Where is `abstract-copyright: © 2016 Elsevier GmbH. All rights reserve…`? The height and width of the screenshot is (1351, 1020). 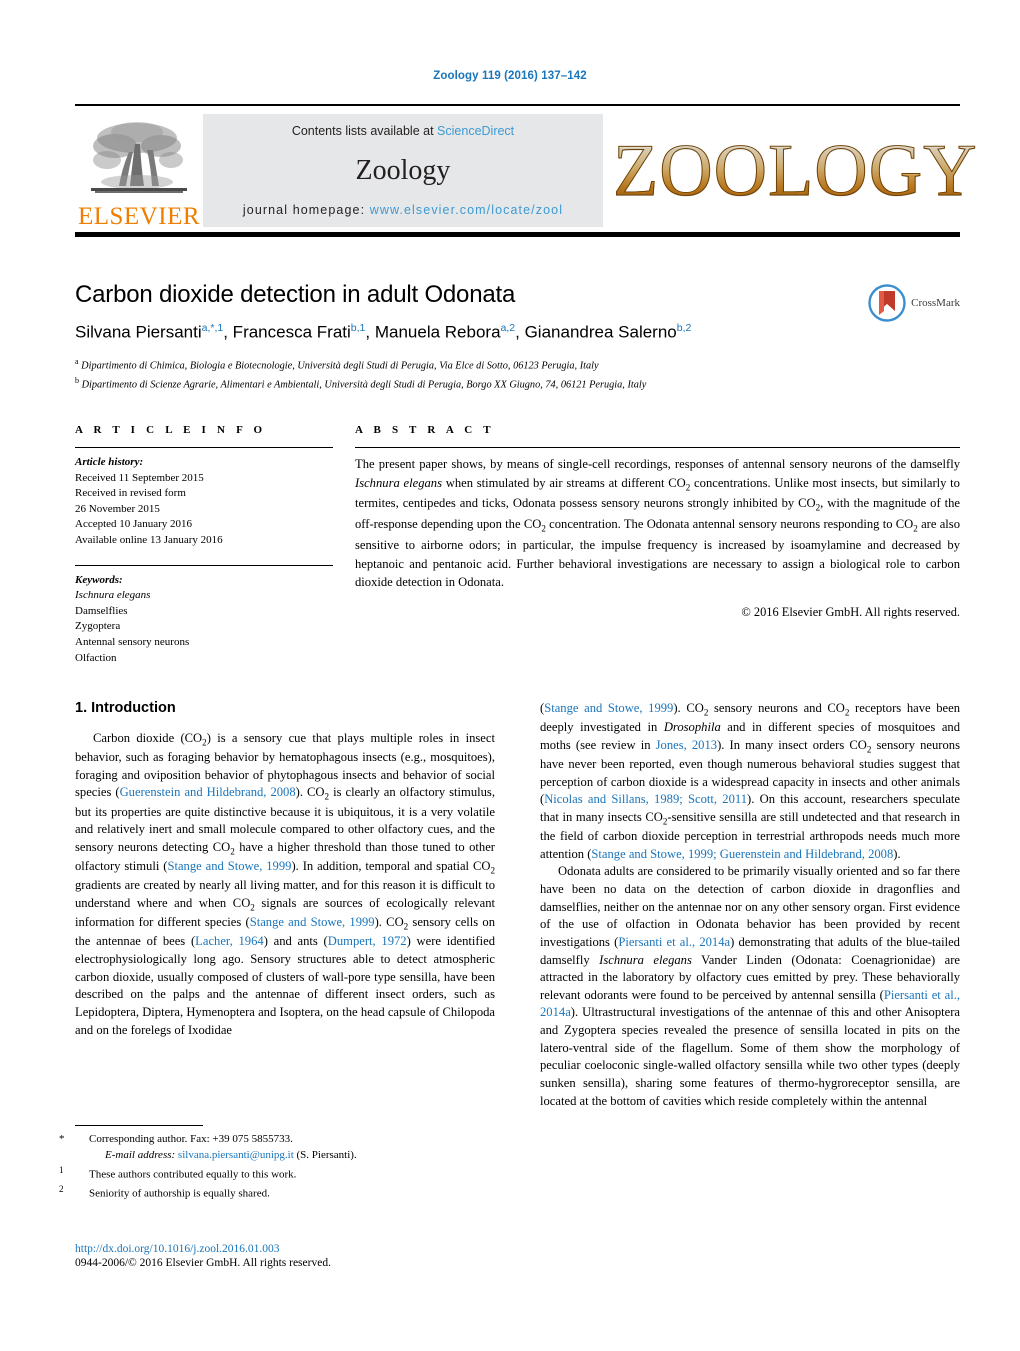 abstract-copyright: © 2016 Elsevier GmbH. All rights reserve… is located at coordinates (850, 611).